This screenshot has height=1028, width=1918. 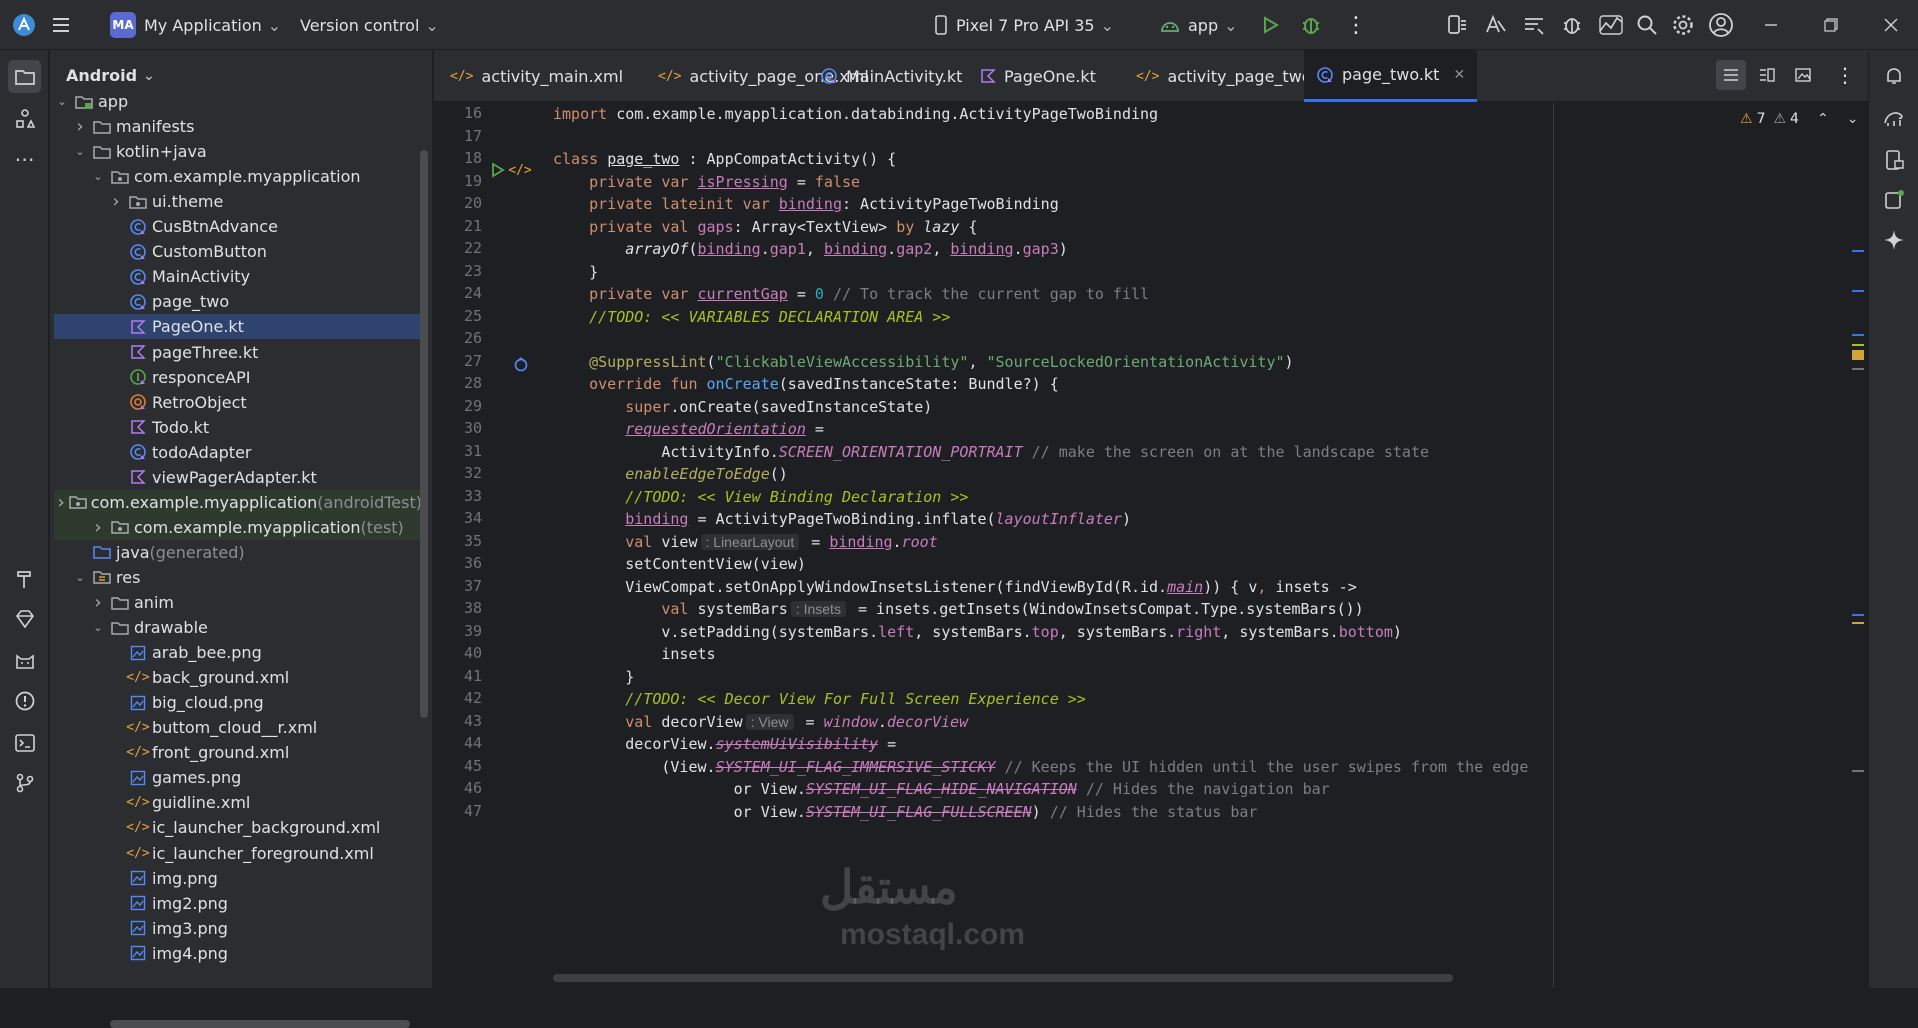 What do you see at coordinates (24, 578) in the screenshot?
I see `build-hammer-icon` at bounding box center [24, 578].